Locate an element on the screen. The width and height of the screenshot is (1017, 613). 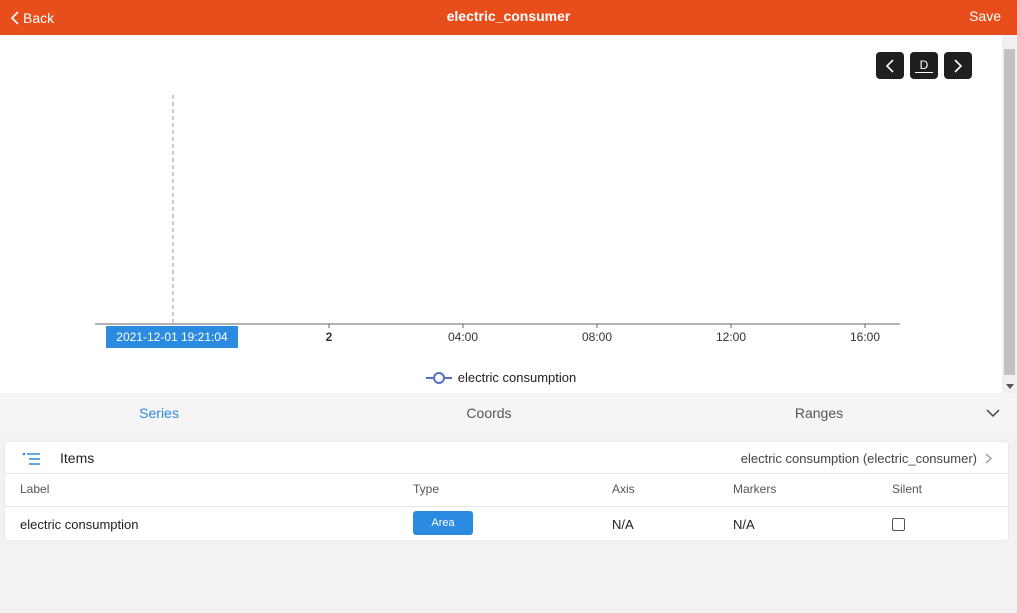
items-title: Items is located at coordinates (77, 458).